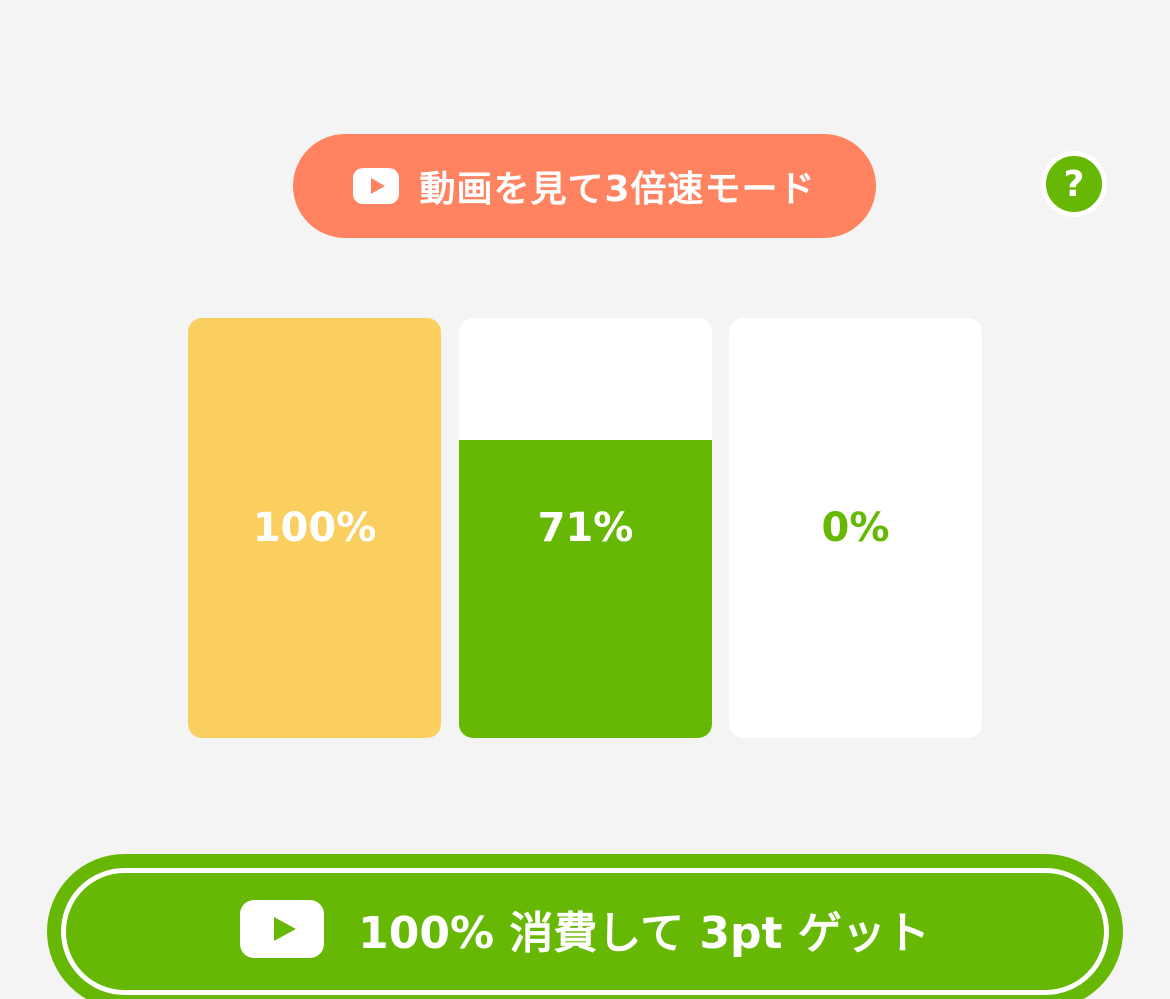  I want to click on get-points-label: 100% 消費して 3pt ゲット, so click(644, 933).